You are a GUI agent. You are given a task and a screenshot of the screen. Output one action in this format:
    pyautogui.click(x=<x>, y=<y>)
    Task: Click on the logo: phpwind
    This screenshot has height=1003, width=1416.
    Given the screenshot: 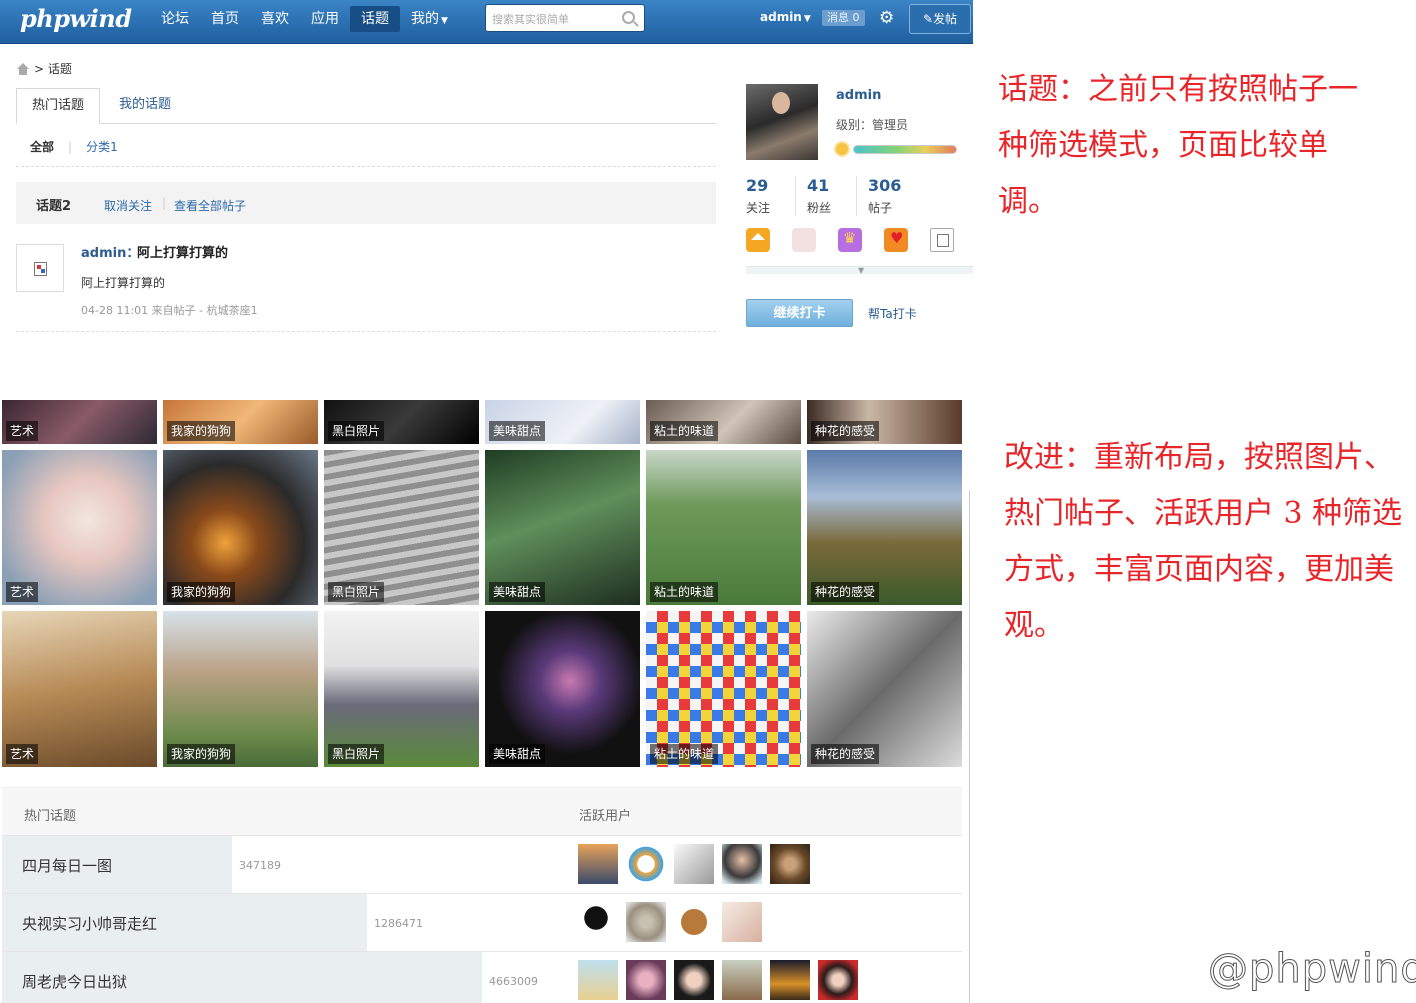 What is the action you would take?
    pyautogui.click(x=76, y=18)
    